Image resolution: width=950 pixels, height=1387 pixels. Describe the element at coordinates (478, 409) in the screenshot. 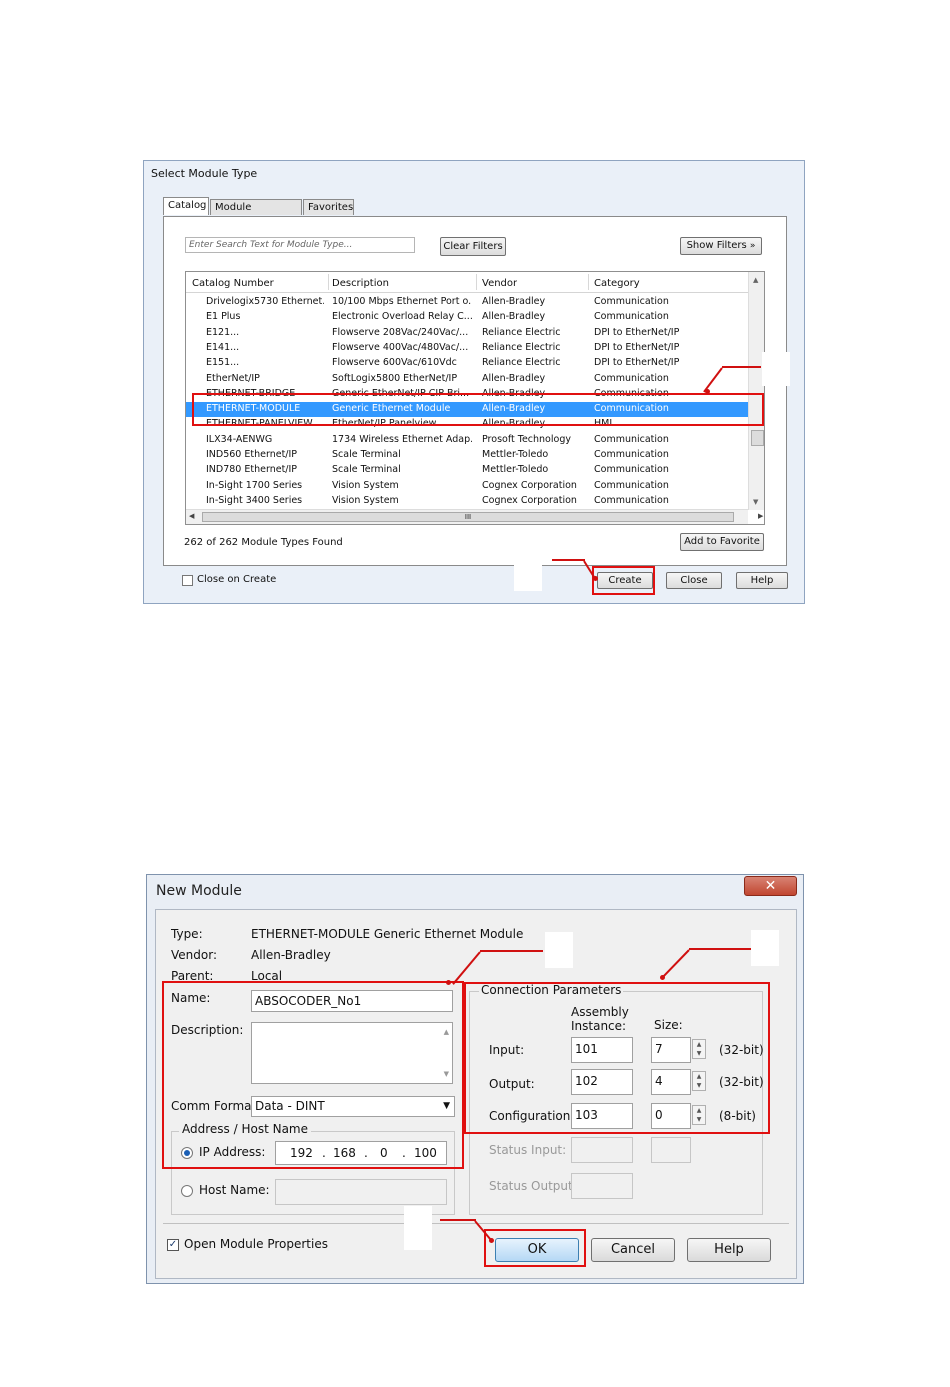

I see `highlight-ethernet-module-row` at that location.